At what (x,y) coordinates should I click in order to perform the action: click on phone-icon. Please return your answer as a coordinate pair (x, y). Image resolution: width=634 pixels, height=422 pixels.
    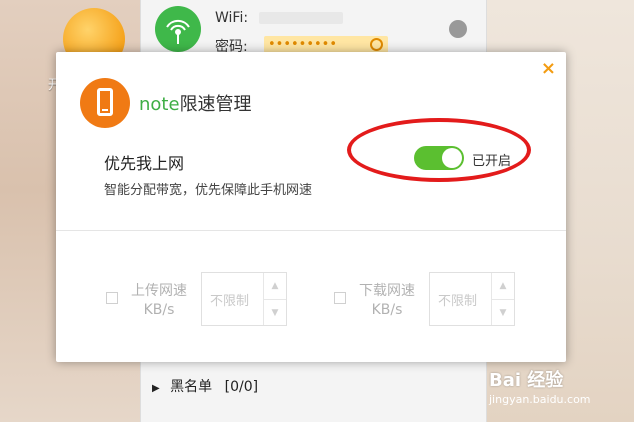
    Looking at the image, I should click on (105, 103).